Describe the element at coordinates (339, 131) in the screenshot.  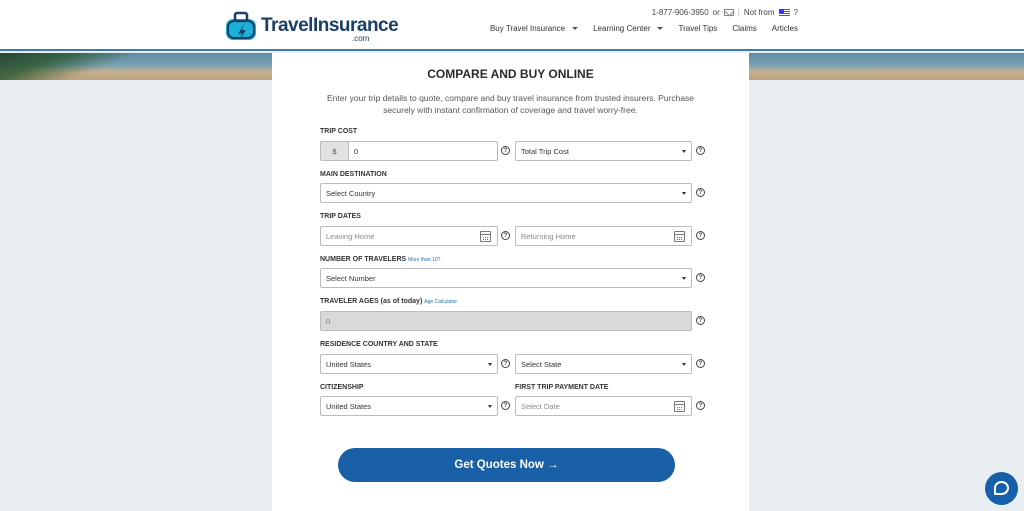
I see `trip-cost-label: TRIP COST` at that location.